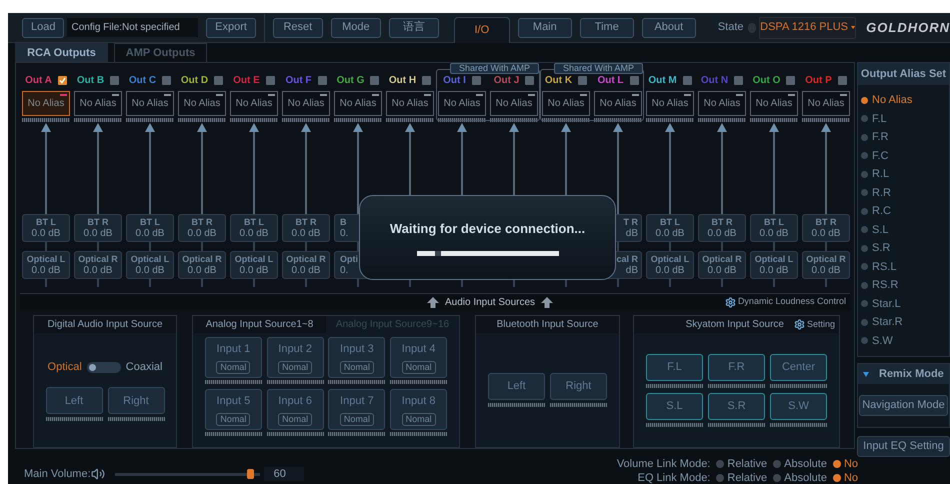  I want to click on navigation-mode-button: Navigation Mode, so click(903, 405).